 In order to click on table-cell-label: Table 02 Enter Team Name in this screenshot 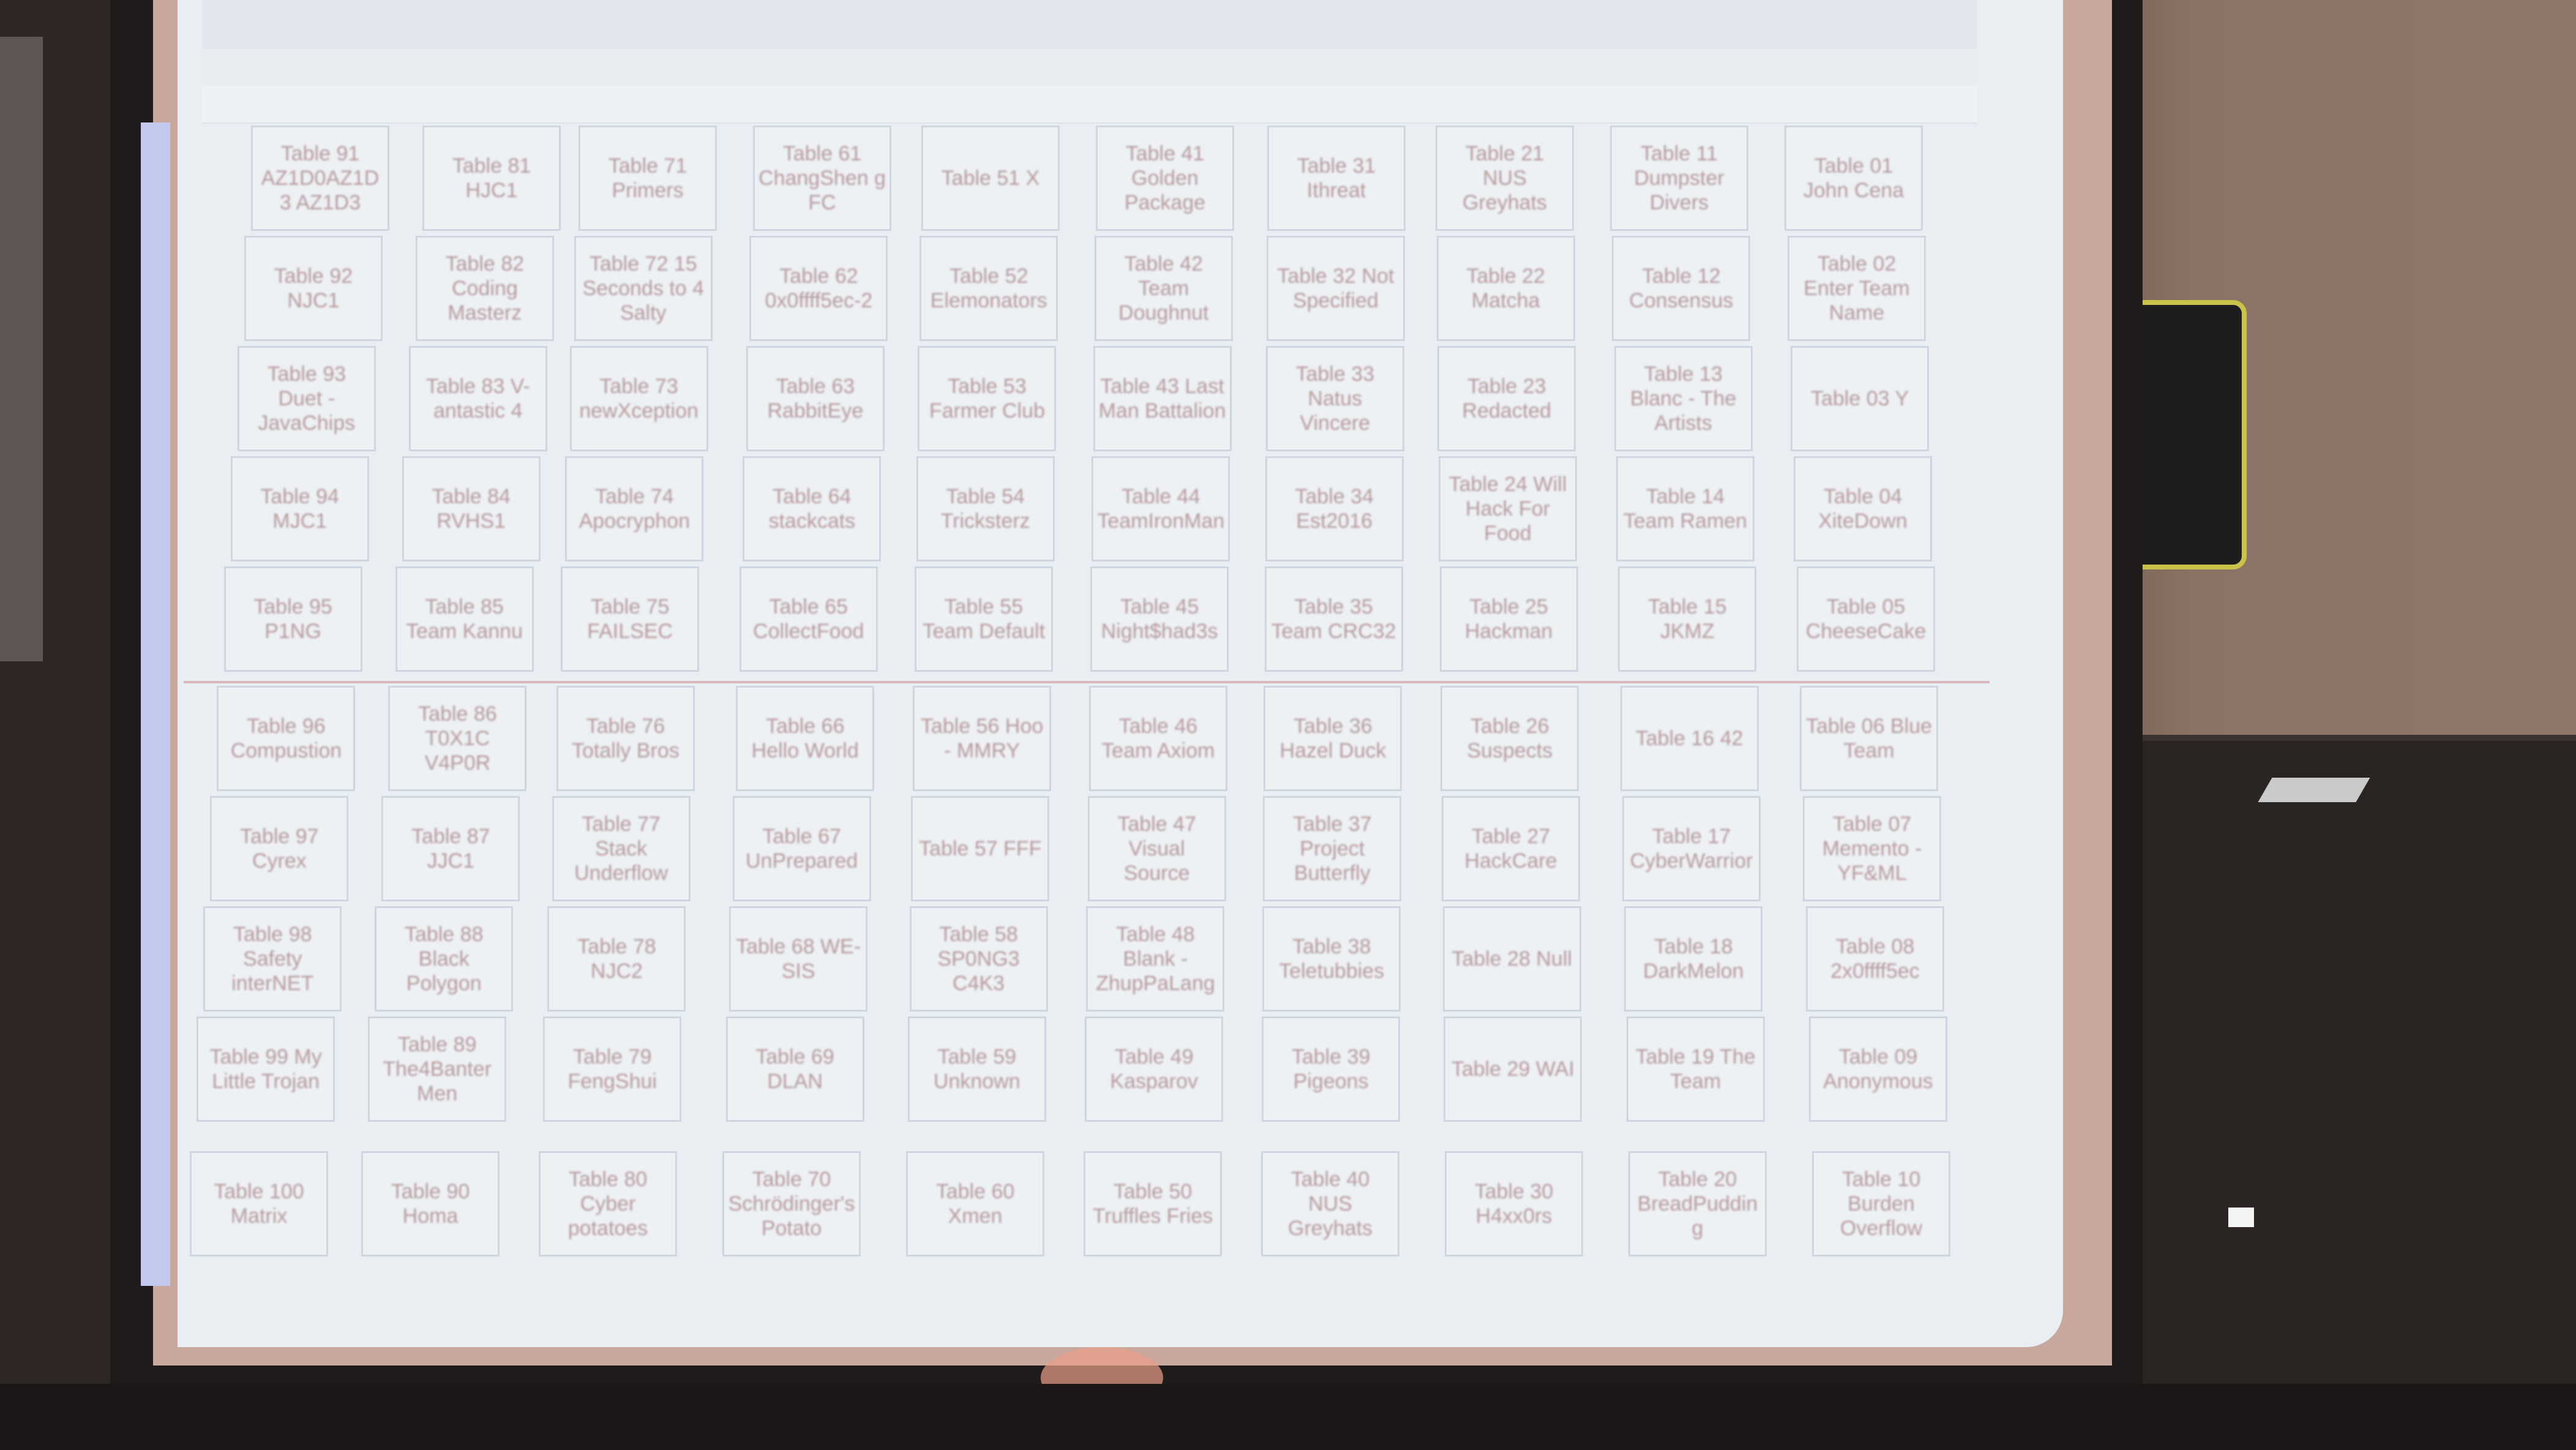, I will do `click(1856, 288)`.